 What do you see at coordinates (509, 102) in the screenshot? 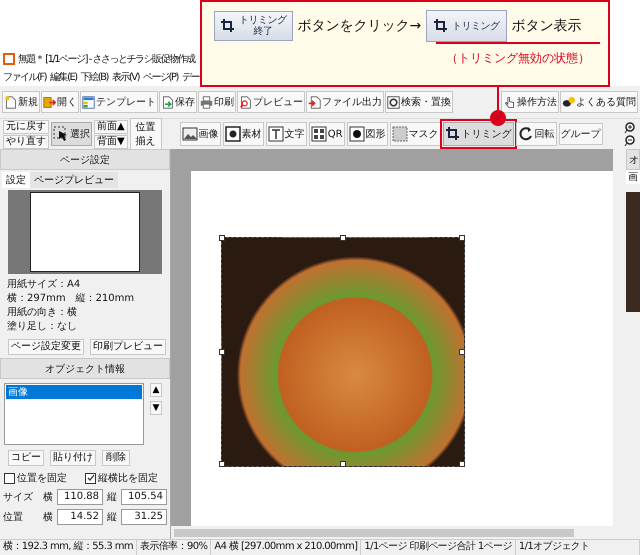
I see `hand-icon` at bounding box center [509, 102].